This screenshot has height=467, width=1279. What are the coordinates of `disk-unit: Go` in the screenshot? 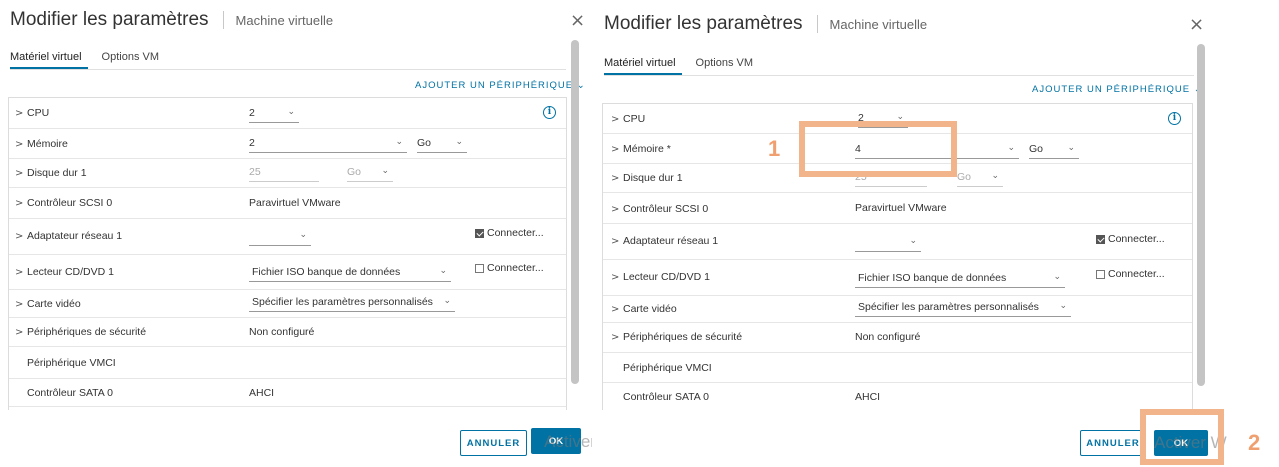 It's located at (354, 172).